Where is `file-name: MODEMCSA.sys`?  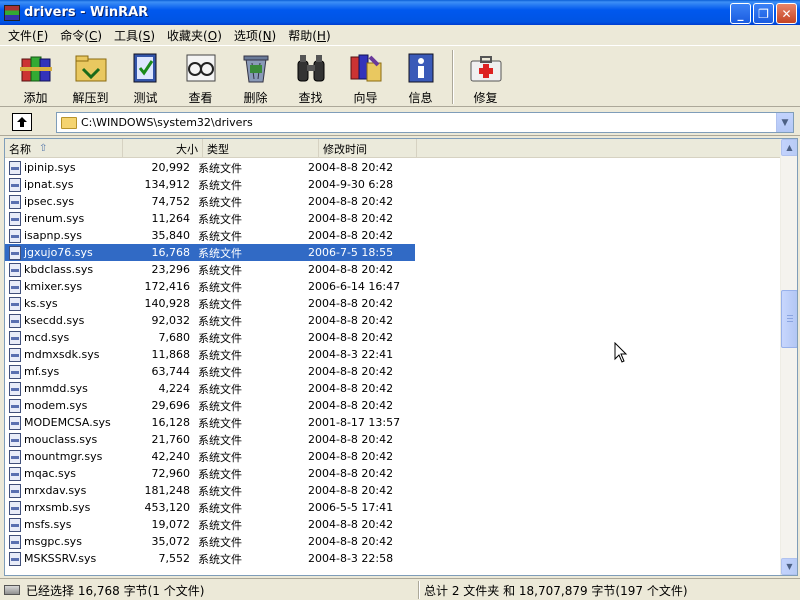 file-name: MODEMCSA.sys is located at coordinates (67, 422).